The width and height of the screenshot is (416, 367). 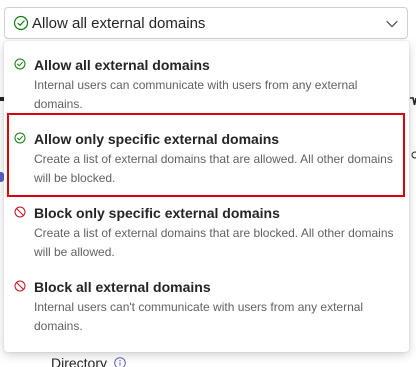 What do you see at coordinates (120, 362) in the screenshot?
I see `info-icon` at bounding box center [120, 362].